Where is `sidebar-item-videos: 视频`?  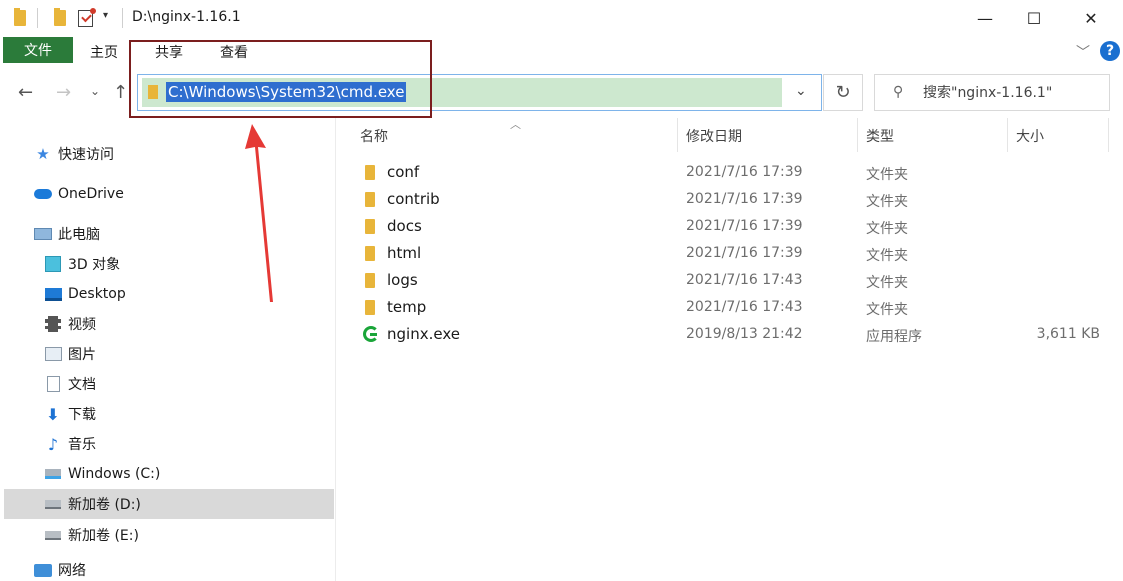
sidebar-item-videos: 视频 is located at coordinates (189, 324).